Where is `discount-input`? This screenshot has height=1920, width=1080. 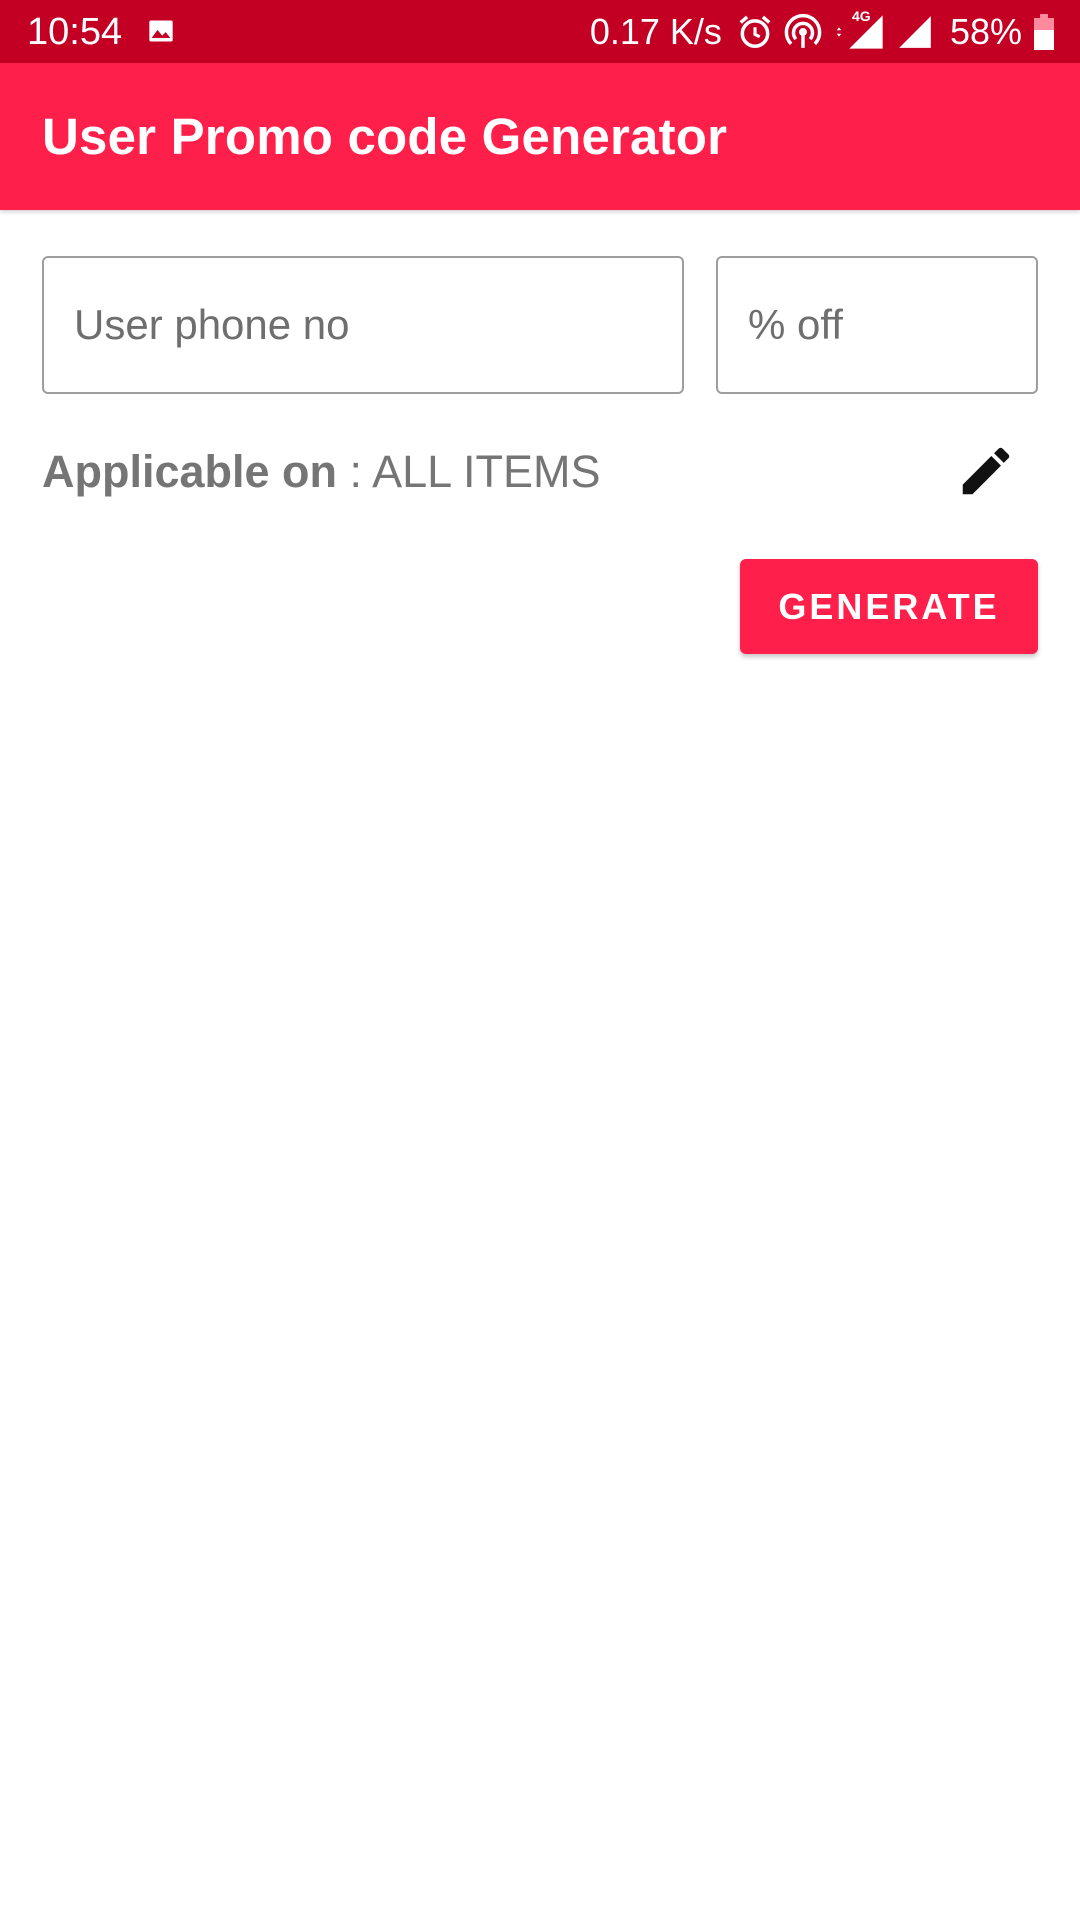
discount-input is located at coordinates (877, 325).